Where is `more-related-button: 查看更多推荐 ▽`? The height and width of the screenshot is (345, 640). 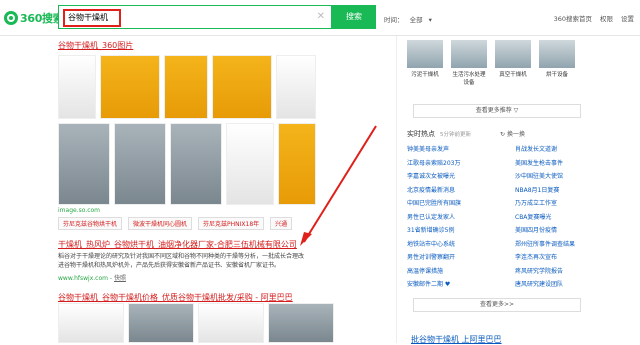
more-related-button: 查看更多推荐 ▽ is located at coordinates (497, 111).